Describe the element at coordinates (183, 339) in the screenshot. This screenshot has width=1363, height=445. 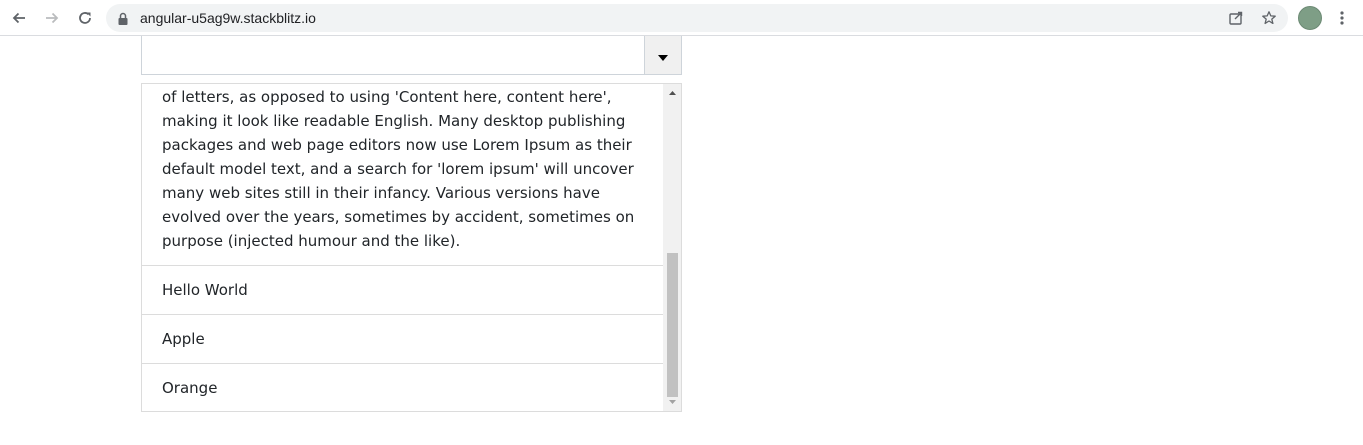
I see `option-label: Apple` at that location.